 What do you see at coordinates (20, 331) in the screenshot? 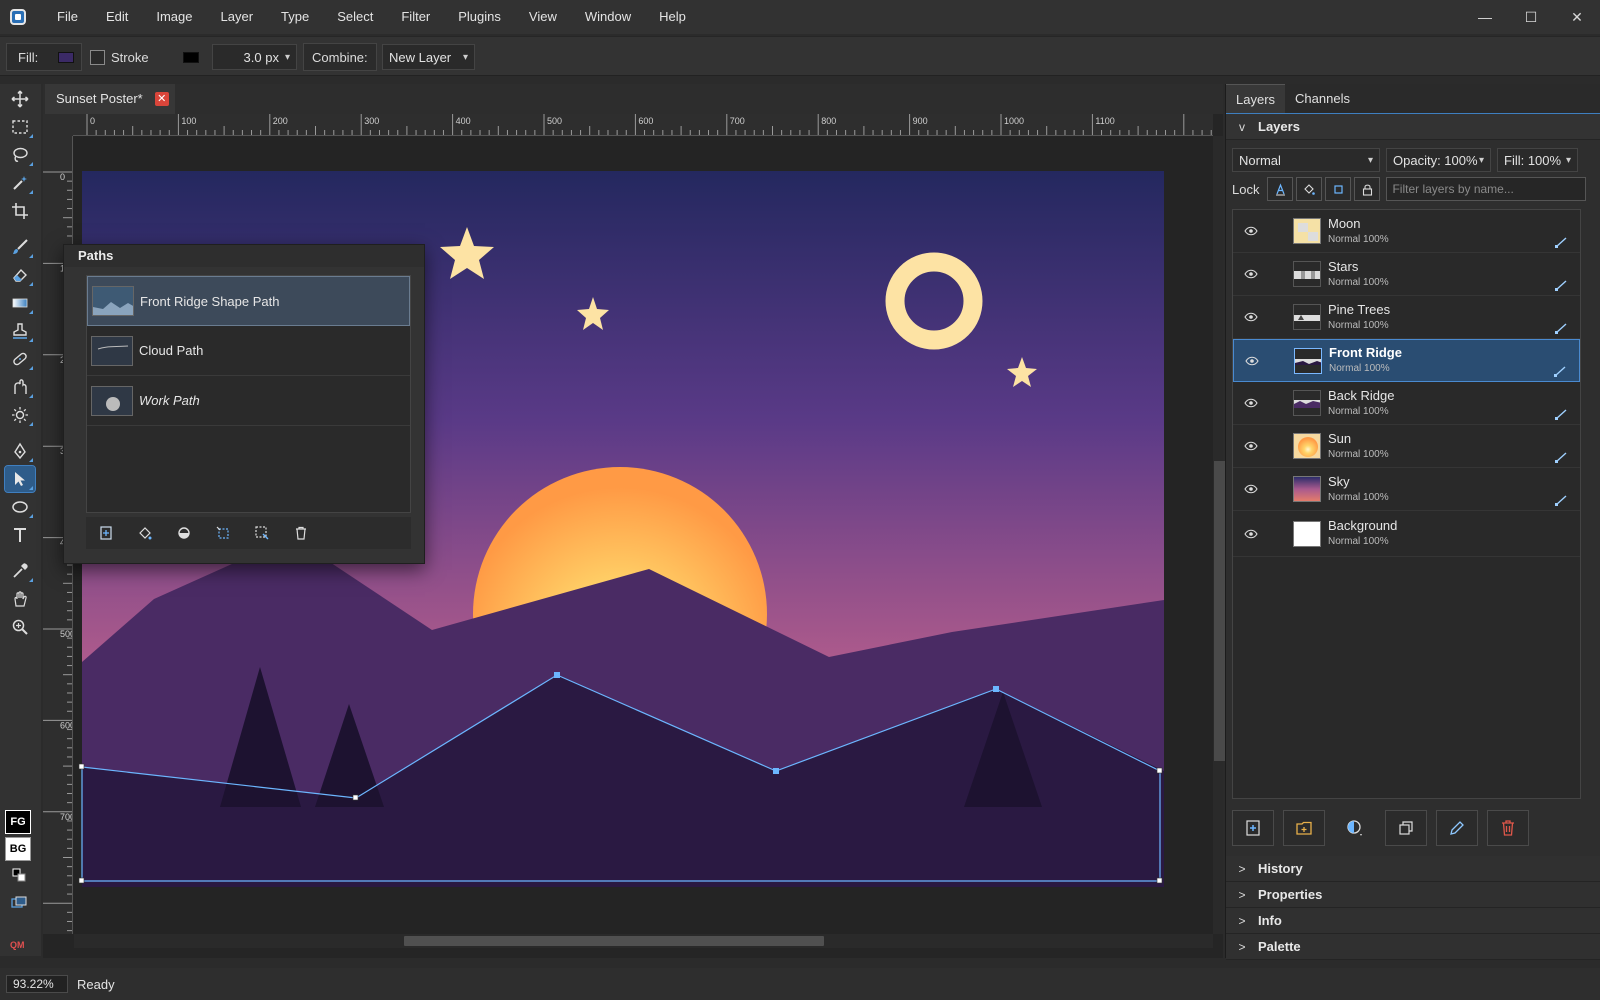
I see `stamp-tool` at bounding box center [20, 331].